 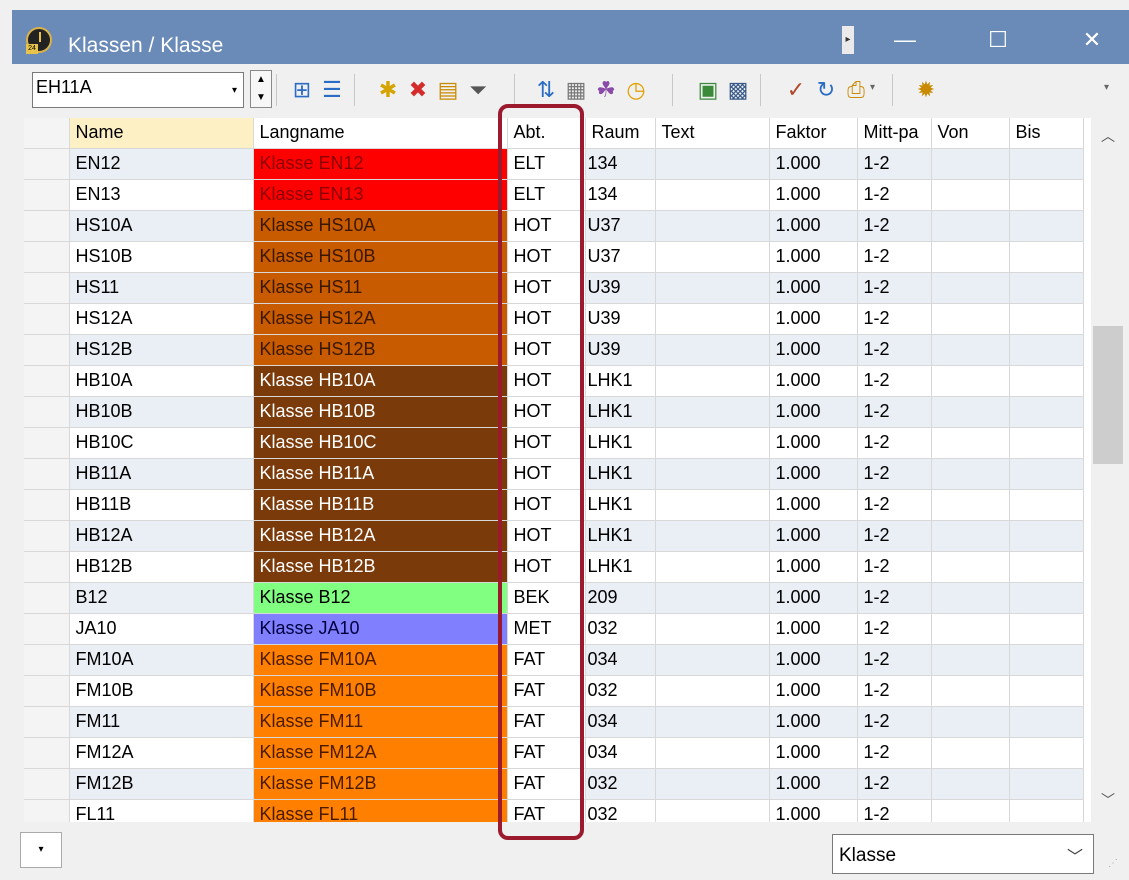 What do you see at coordinates (546, 164) in the screenshot?
I see `cell-abt: ELT` at bounding box center [546, 164].